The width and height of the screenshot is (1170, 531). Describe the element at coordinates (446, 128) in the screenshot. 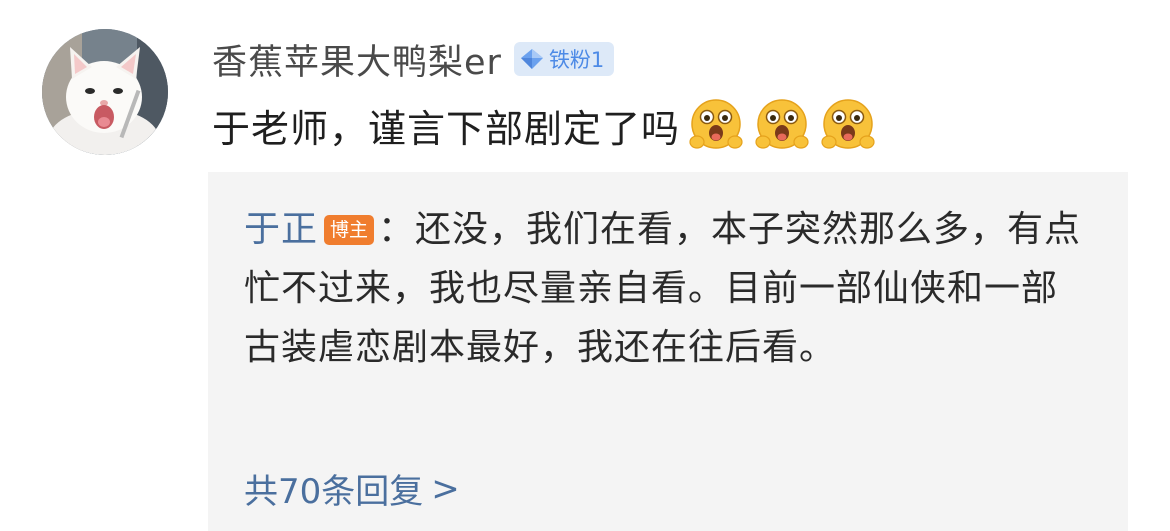

I see `comment-text: 于老师，谨言下部剧定了吗` at that location.